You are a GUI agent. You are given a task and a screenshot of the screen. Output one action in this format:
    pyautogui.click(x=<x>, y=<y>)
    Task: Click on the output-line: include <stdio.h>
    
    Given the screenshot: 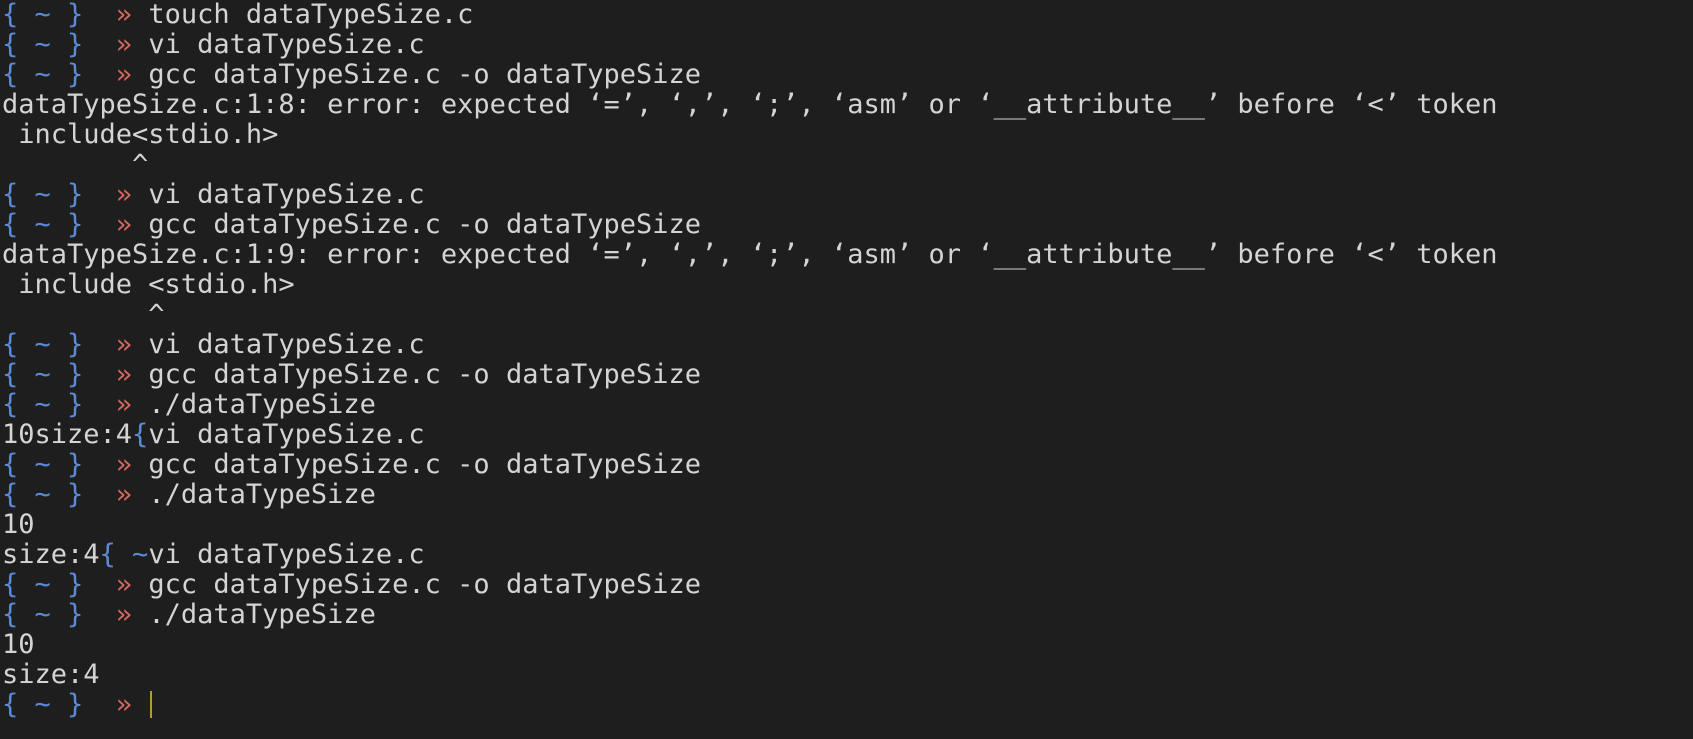 What is the action you would take?
    pyautogui.click(x=847, y=285)
    